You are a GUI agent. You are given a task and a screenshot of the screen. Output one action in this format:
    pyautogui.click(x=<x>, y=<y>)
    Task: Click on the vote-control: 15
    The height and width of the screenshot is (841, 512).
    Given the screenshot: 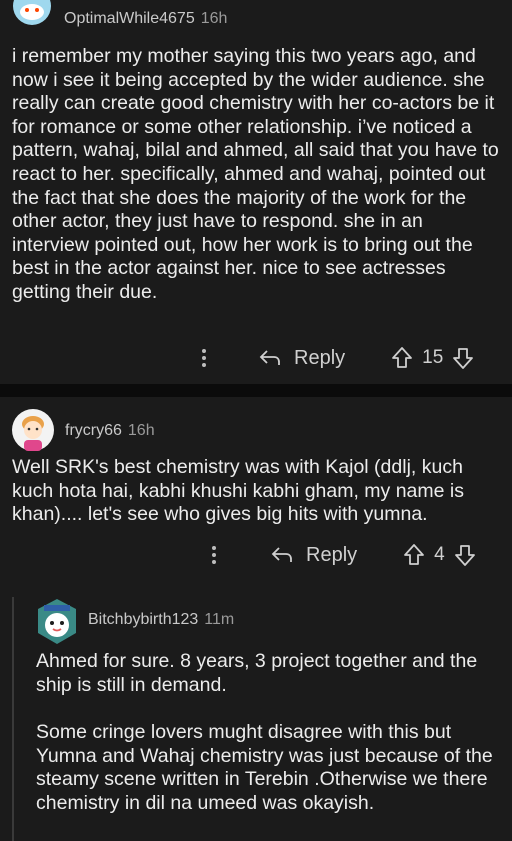 What is the action you would take?
    pyautogui.click(x=432, y=358)
    